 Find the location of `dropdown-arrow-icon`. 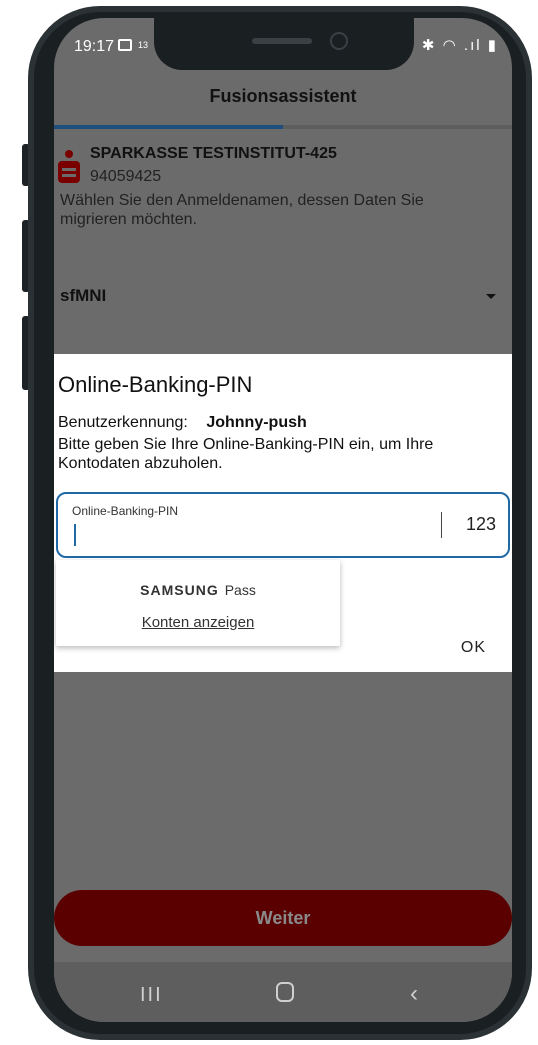

dropdown-arrow-icon is located at coordinates (491, 296).